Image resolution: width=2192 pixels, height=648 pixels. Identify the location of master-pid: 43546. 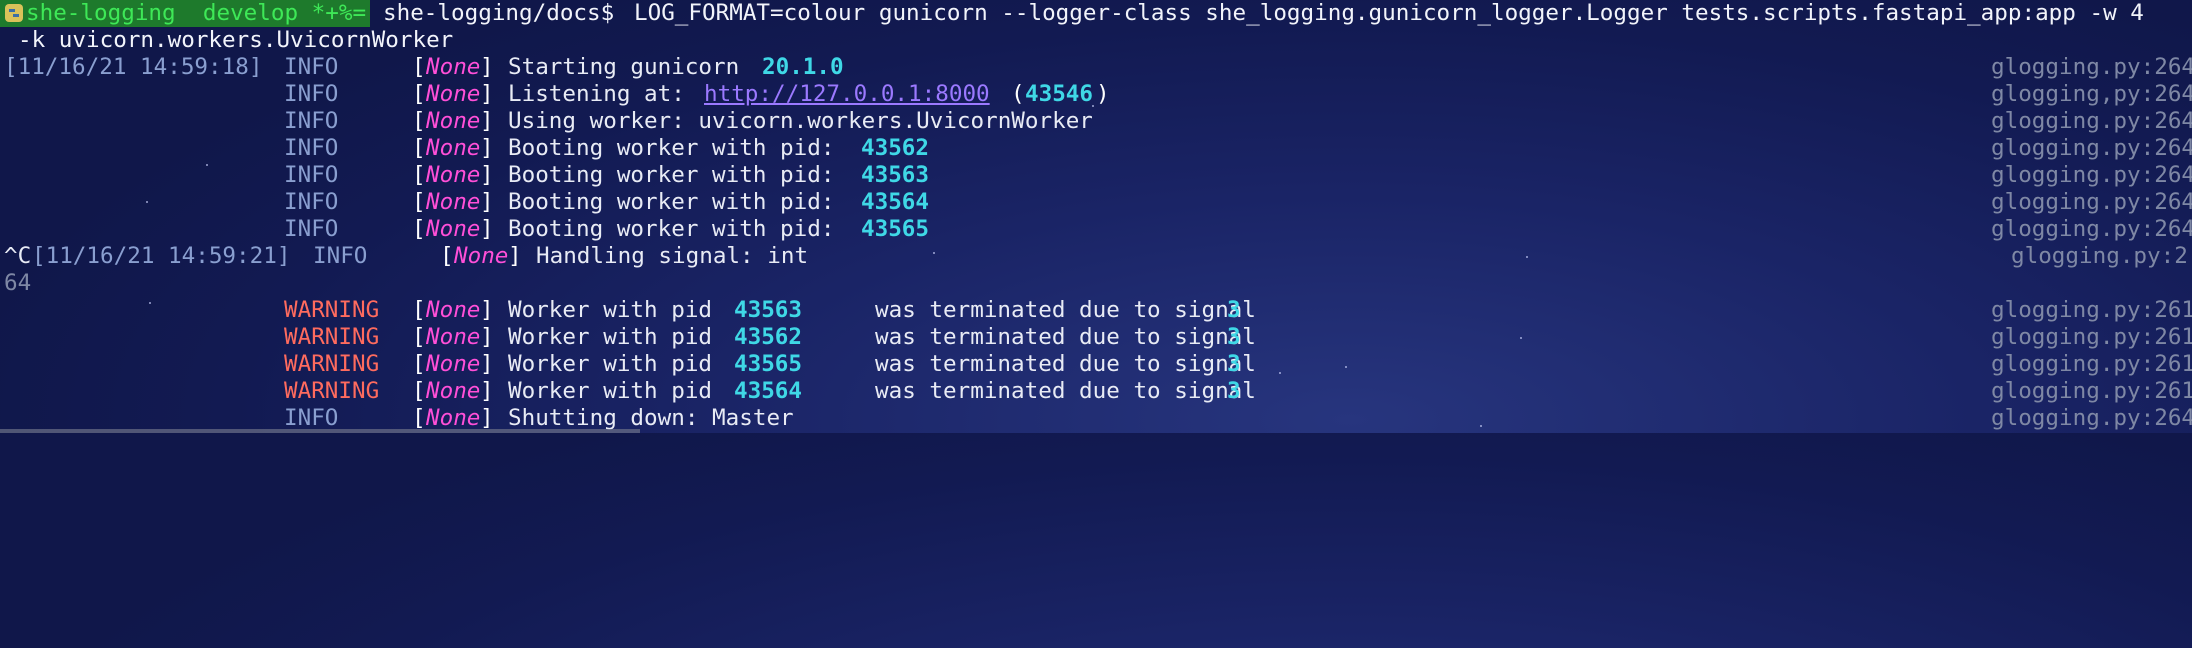
(1059, 94).